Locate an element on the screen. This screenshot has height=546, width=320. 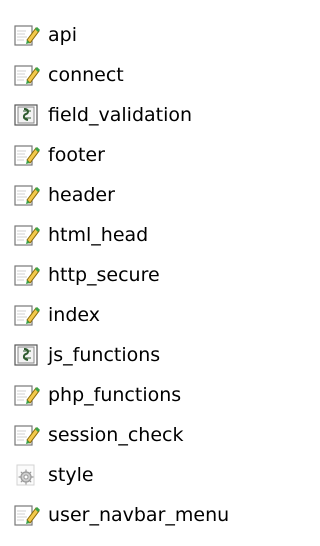
file-name: field_validation is located at coordinates (120, 115).